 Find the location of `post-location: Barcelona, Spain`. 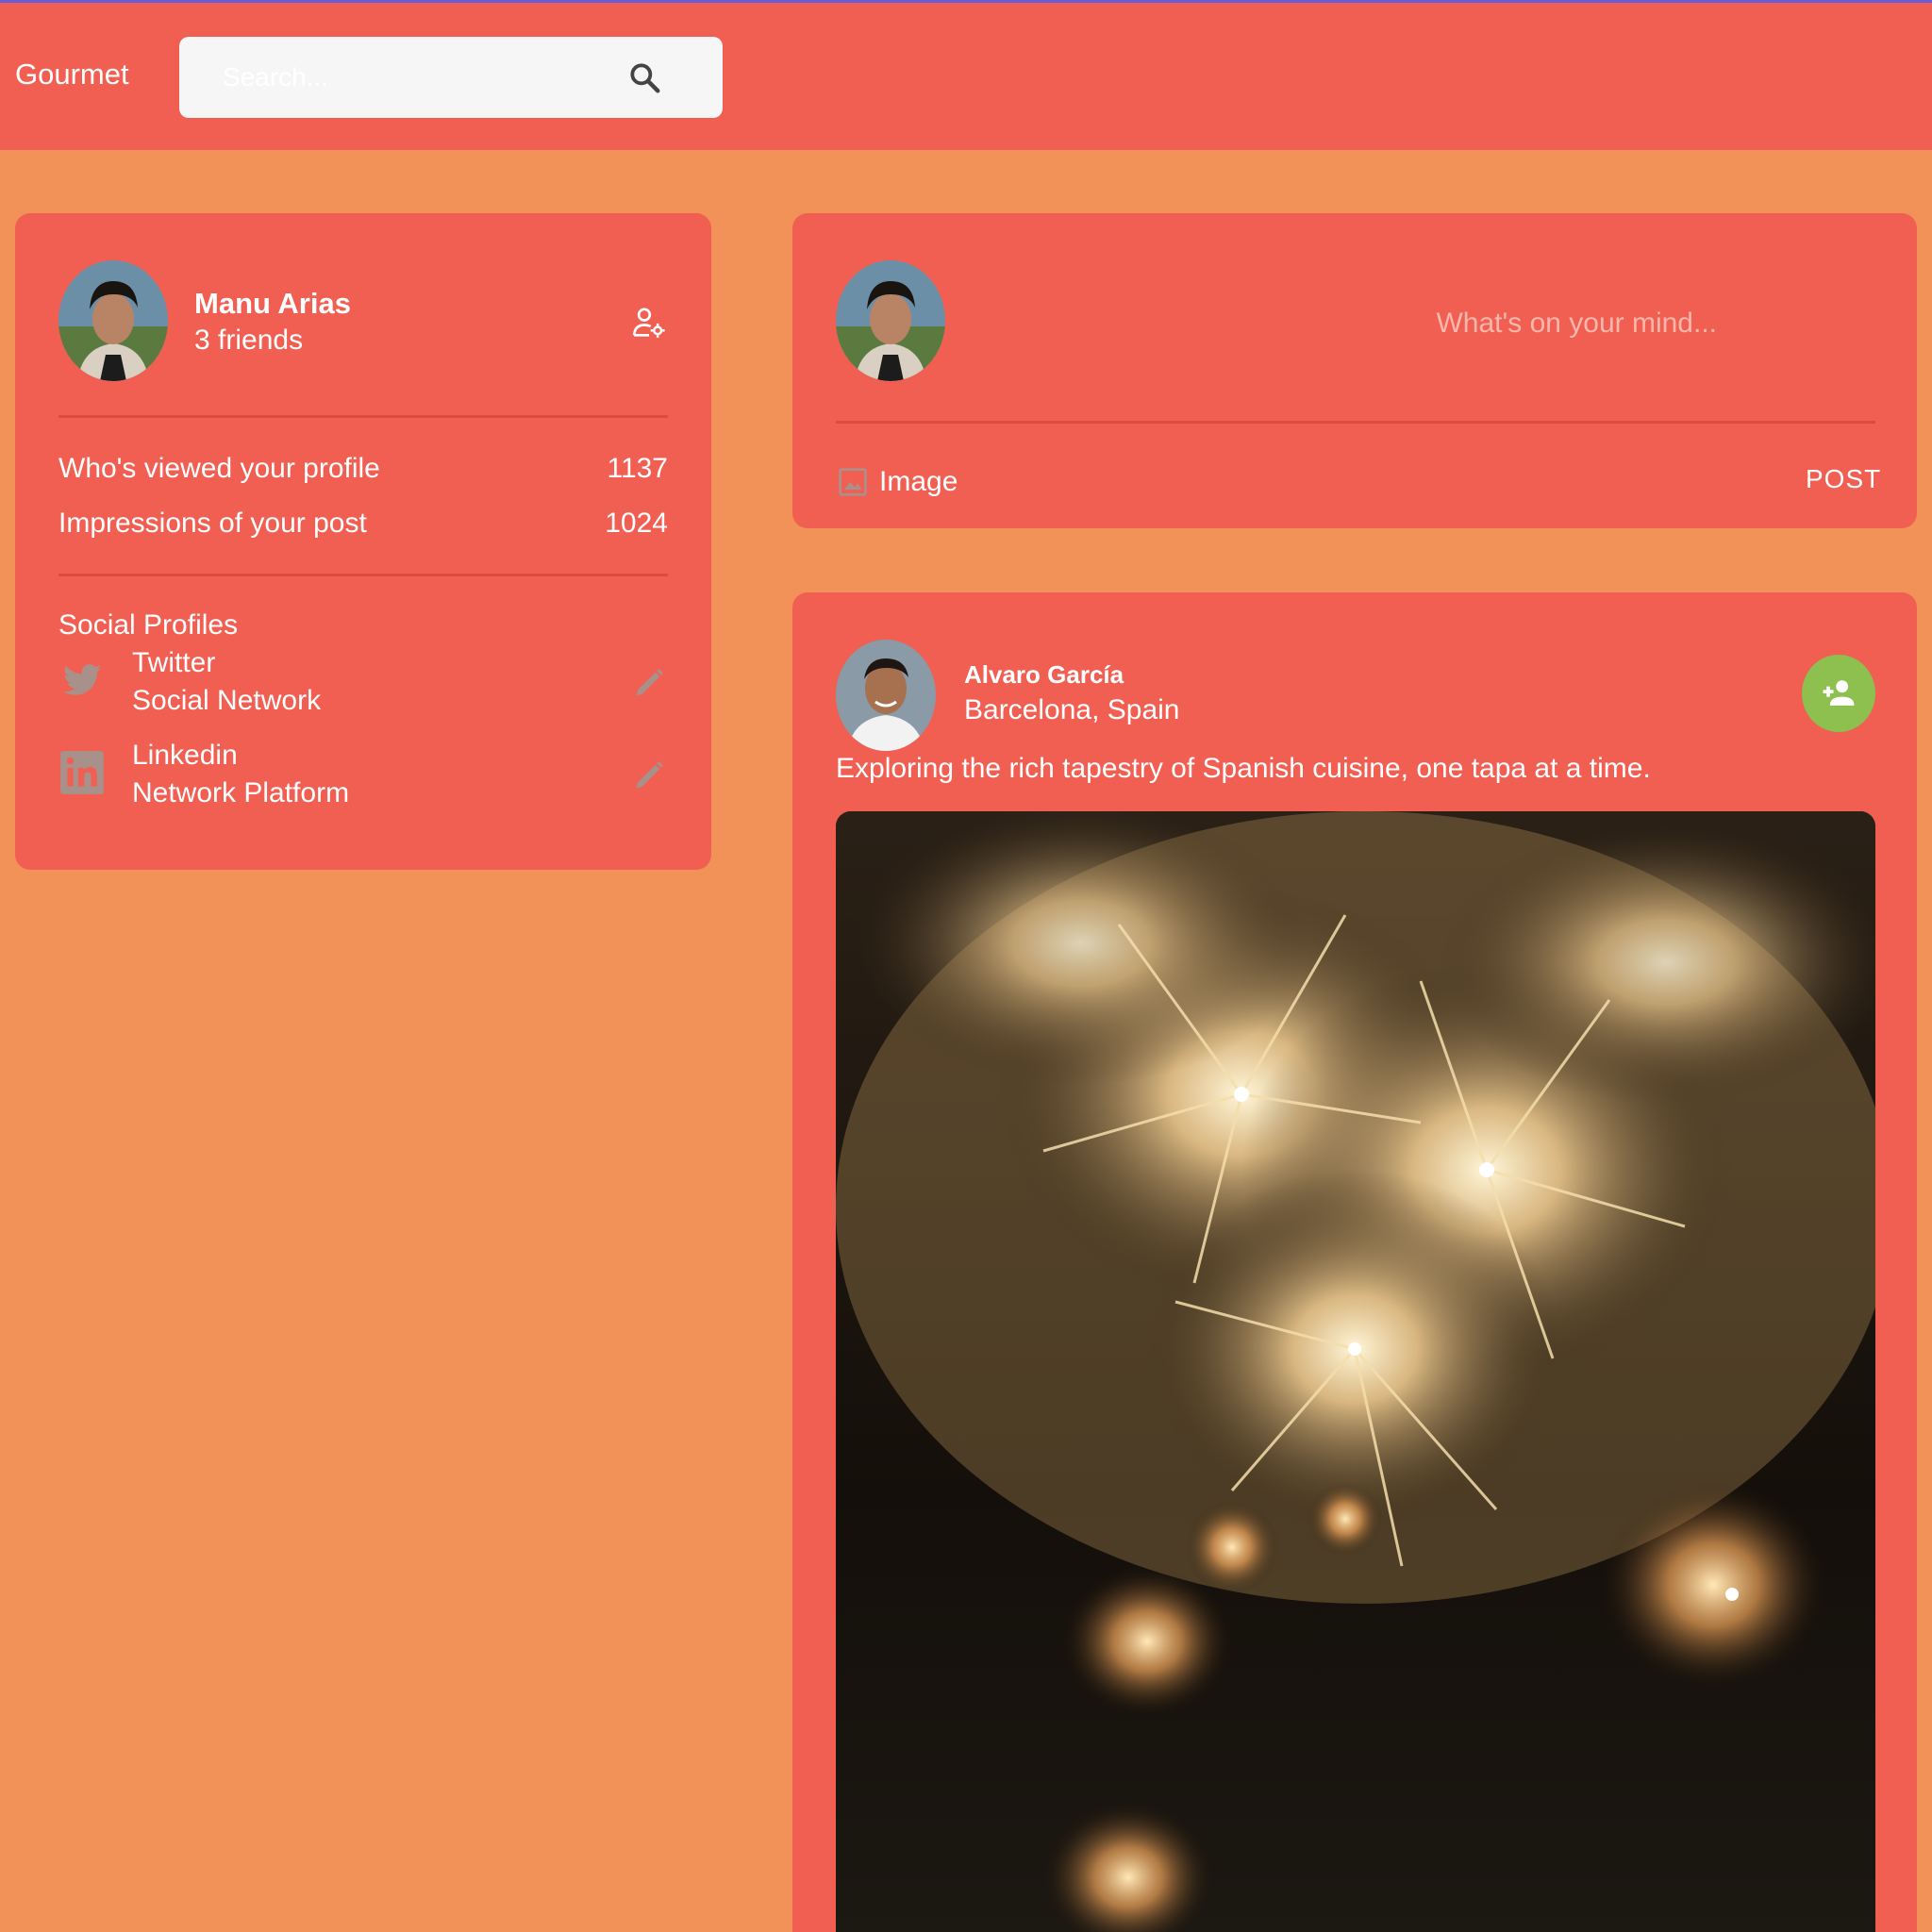

post-location: Barcelona, Spain is located at coordinates (1072, 709).